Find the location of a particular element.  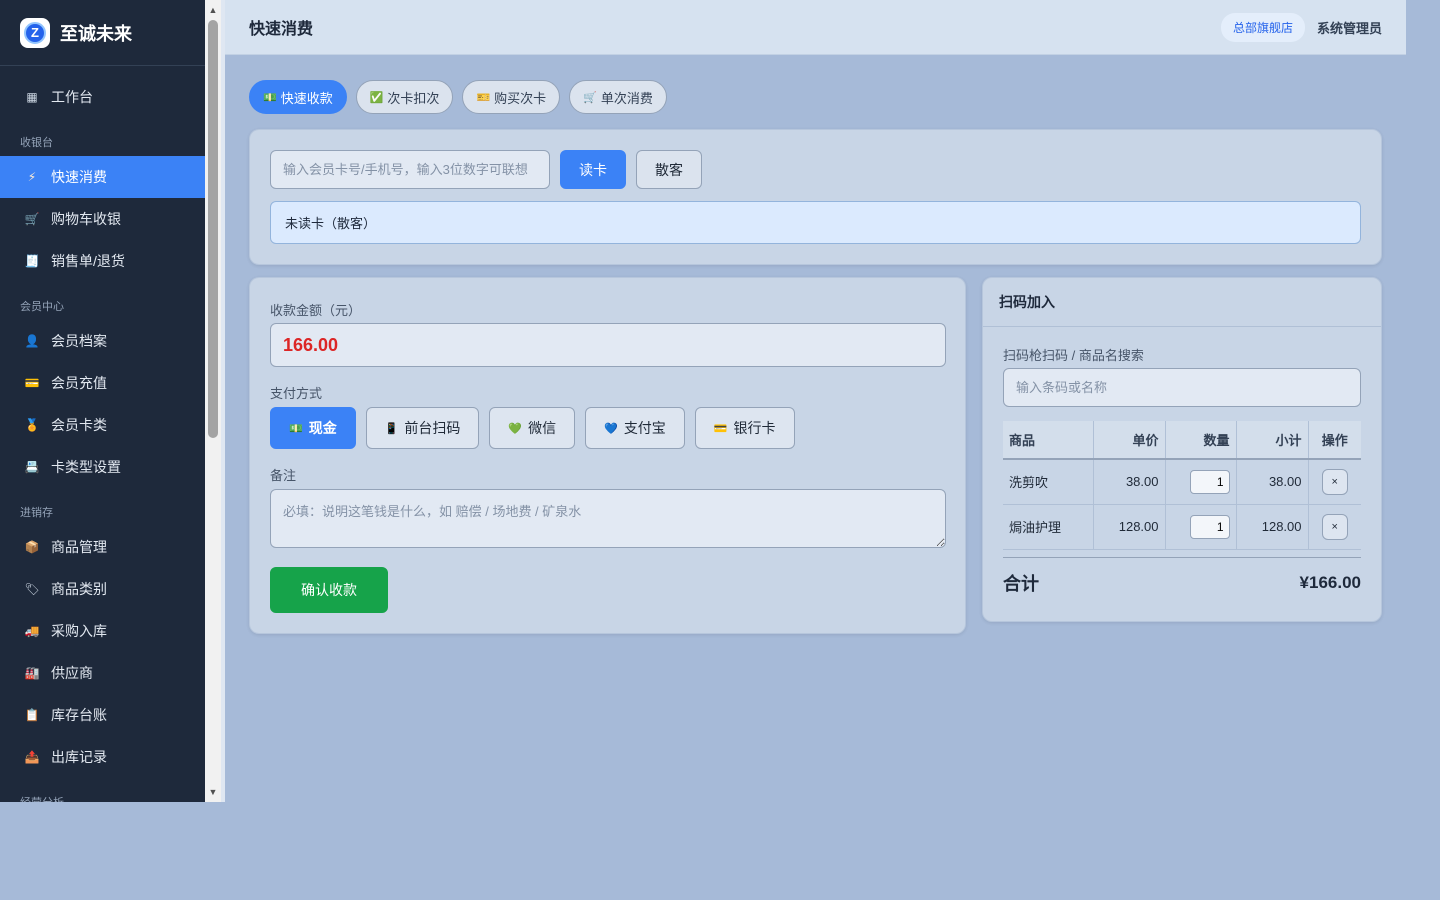

brand: Z 至诚未来 is located at coordinates (102, 33).